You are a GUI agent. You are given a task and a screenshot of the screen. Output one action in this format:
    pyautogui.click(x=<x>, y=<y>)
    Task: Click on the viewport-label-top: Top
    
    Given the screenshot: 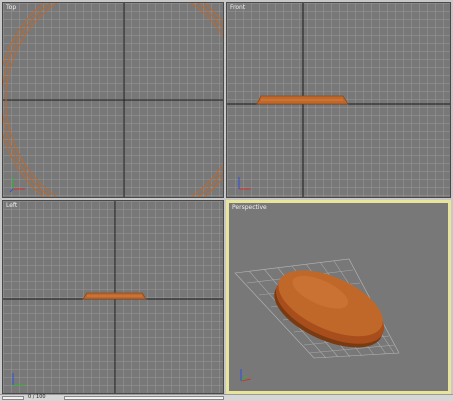 What is the action you would take?
    pyautogui.click(x=11, y=8)
    